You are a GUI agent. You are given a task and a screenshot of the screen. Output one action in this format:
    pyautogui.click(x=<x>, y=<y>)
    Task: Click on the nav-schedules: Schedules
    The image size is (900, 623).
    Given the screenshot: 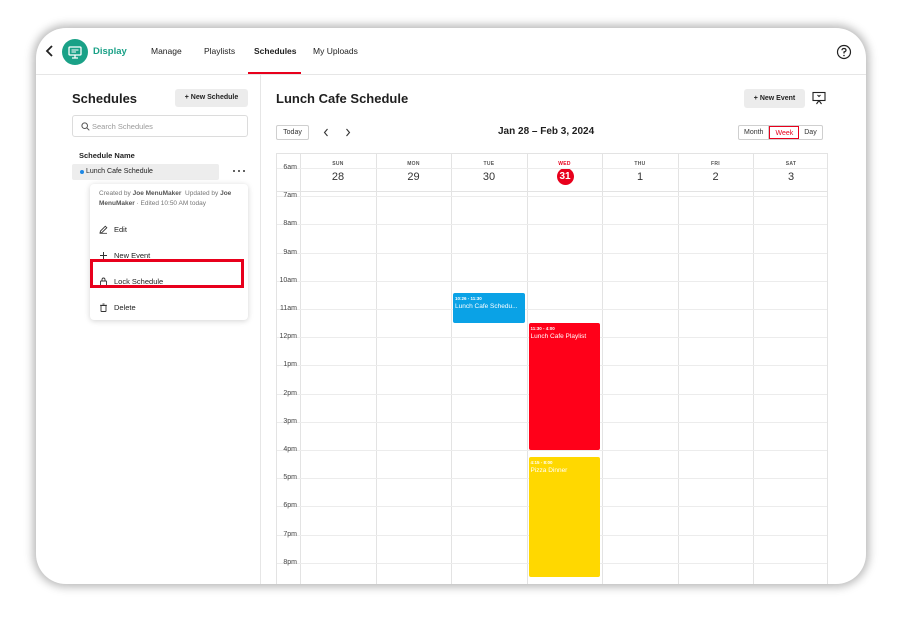 What is the action you would take?
    pyautogui.click(x=275, y=51)
    